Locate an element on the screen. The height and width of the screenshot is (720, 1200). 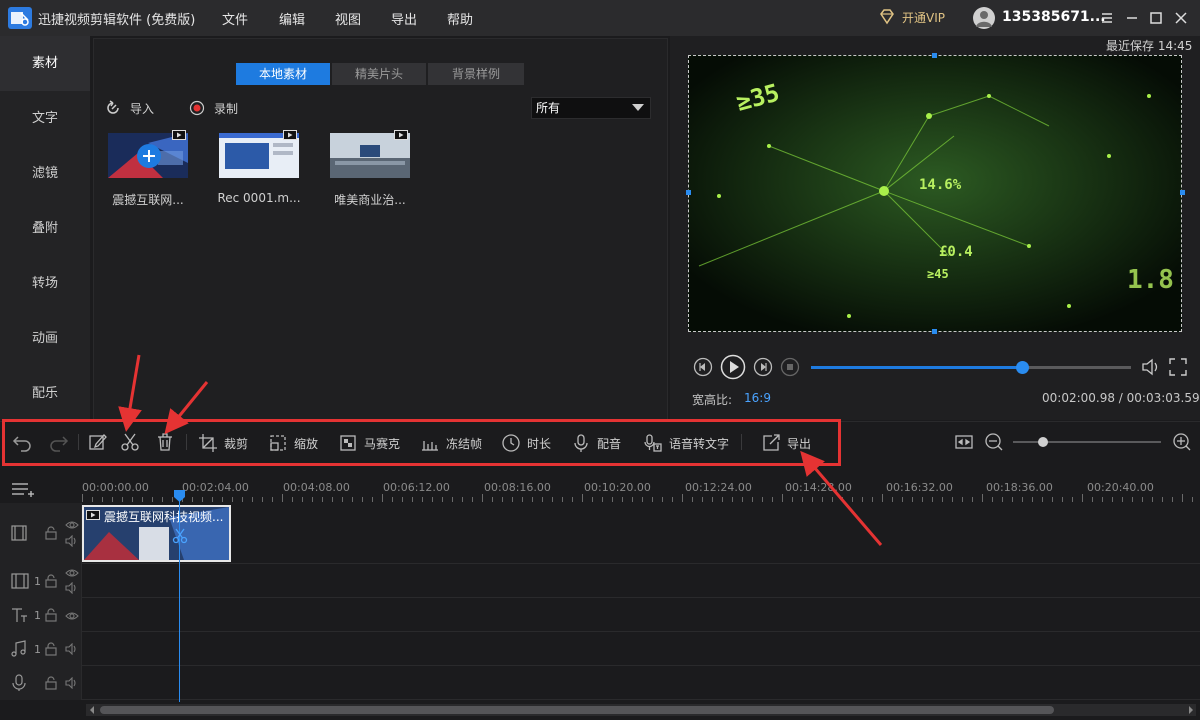
minimize-icon is located at coordinates (1132, 18).